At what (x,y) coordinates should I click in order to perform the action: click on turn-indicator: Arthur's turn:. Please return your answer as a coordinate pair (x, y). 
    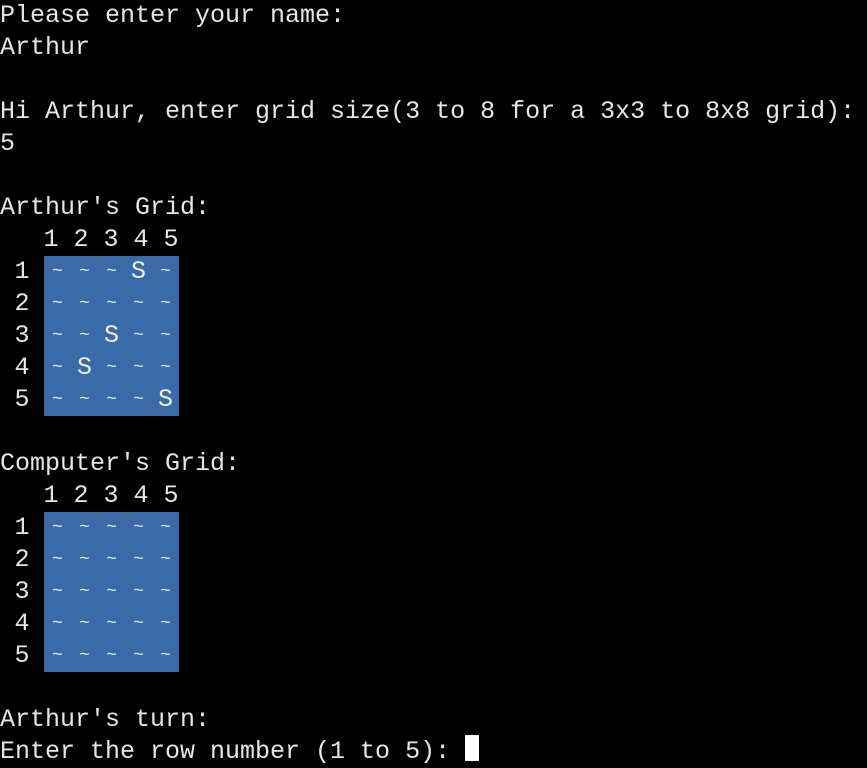
    Looking at the image, I should click on (105, 719).